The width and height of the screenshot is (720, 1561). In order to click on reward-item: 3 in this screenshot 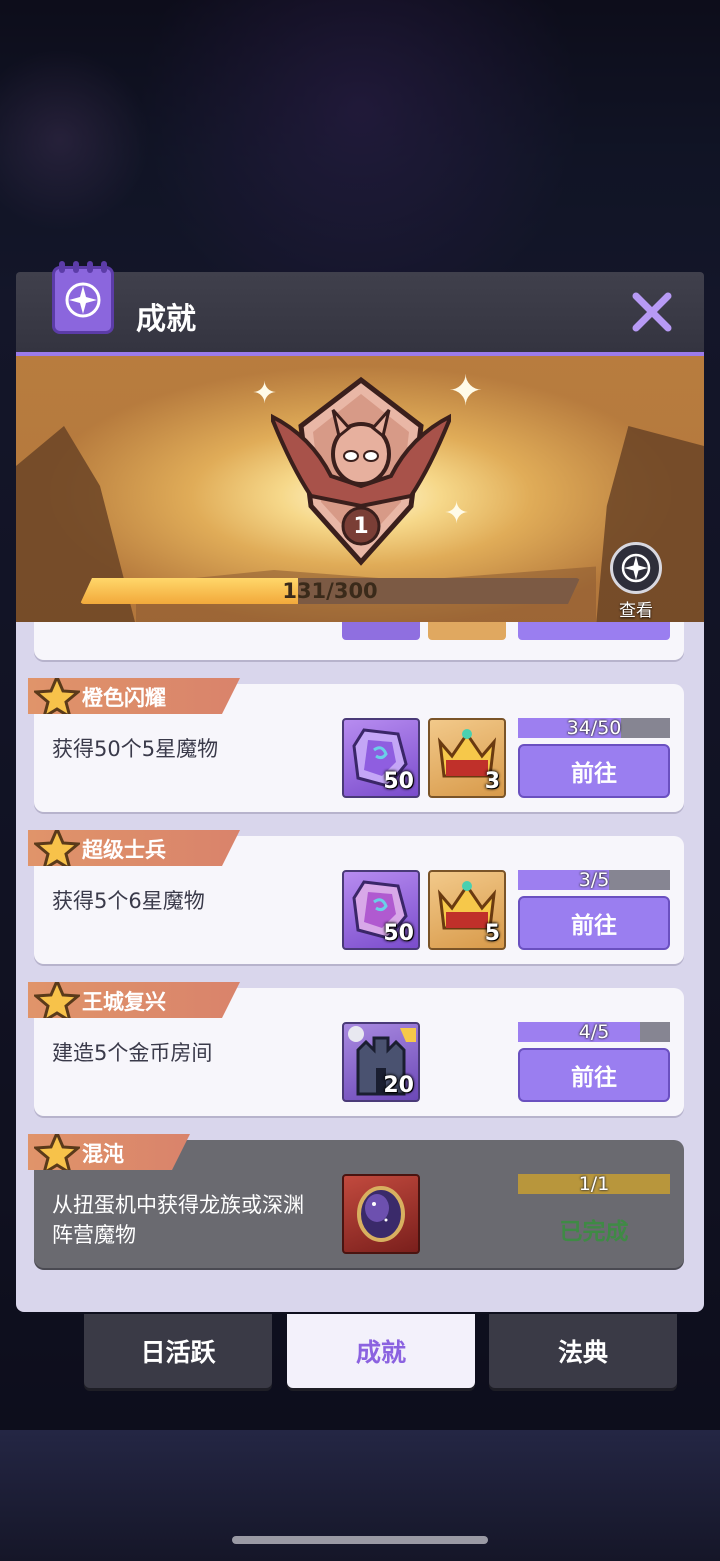, I will do `click(467, 758)`.